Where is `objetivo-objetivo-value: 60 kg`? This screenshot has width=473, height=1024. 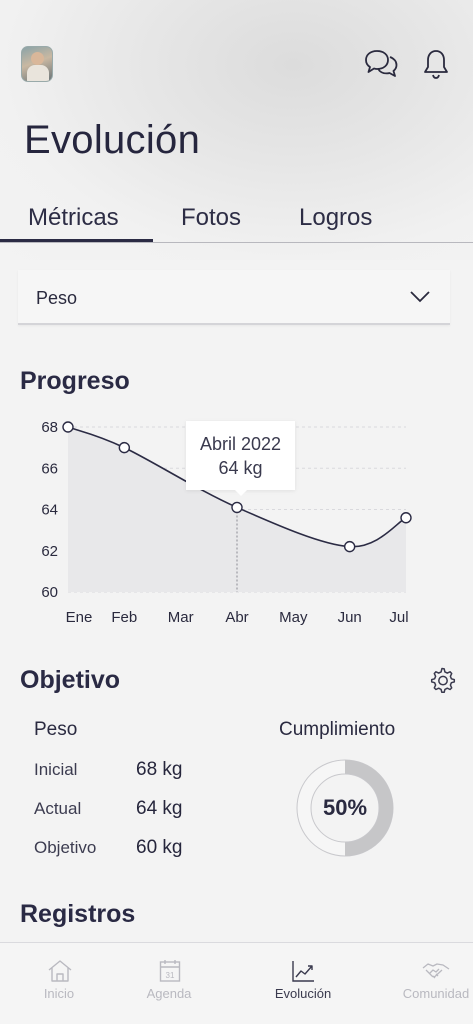 objetivo-objetivo-value: 60 kg is located at coordinates (159, 847).